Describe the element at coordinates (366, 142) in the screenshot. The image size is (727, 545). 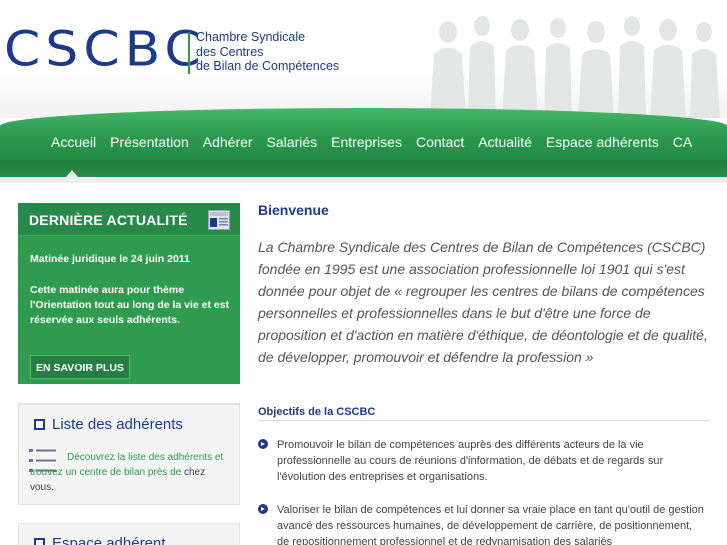
I see `nav-item-entreprises: Entreprises` at that location.